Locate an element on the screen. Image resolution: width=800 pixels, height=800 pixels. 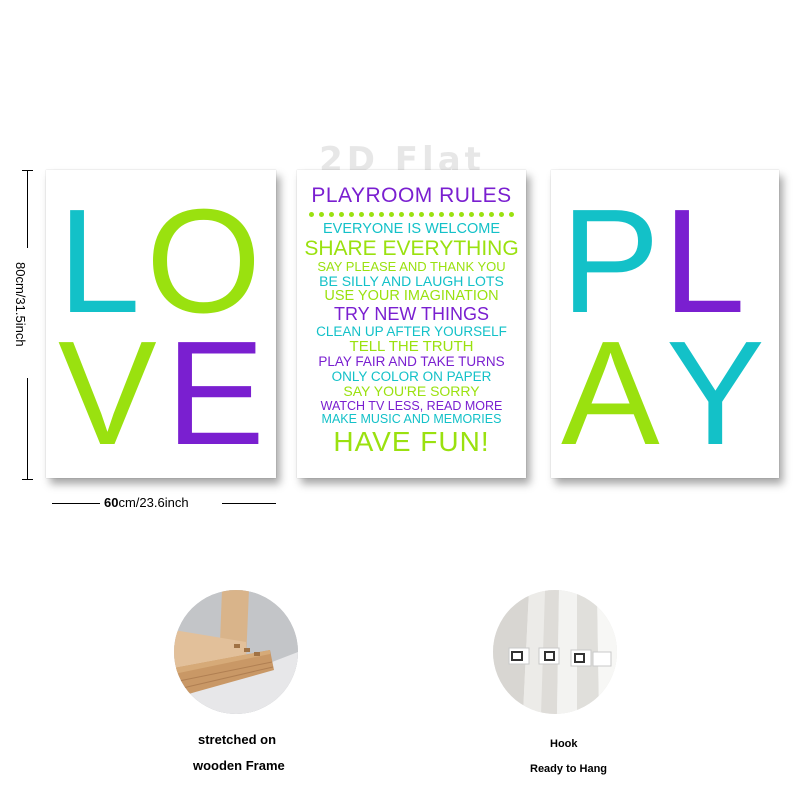
rule-item: MAKE MUSIC AND MEMORIES is located at coordinates (411, 419).